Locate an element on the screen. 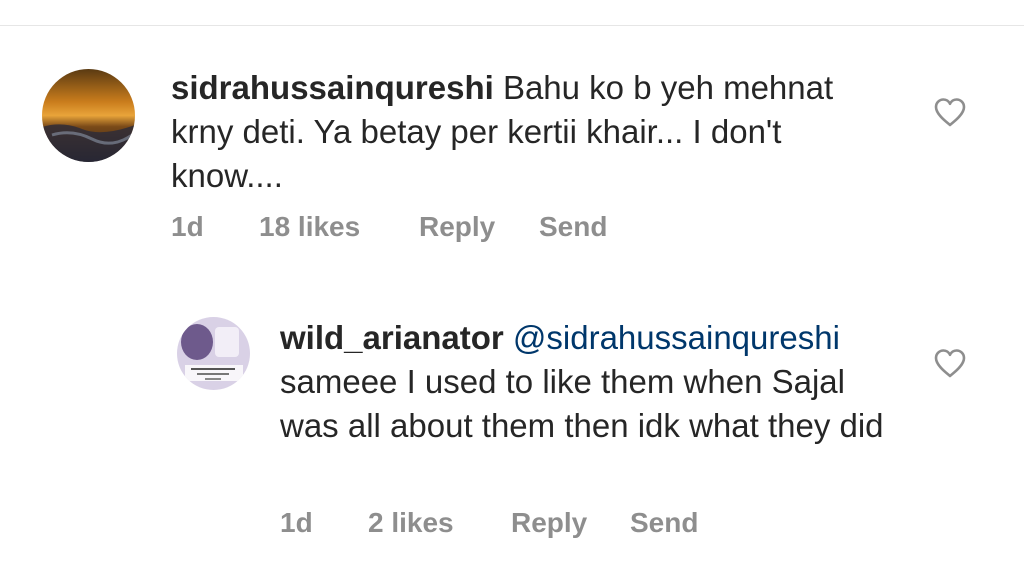 This screenshot has height=577, width=1024. avatar is located at coordinates (213, 353).